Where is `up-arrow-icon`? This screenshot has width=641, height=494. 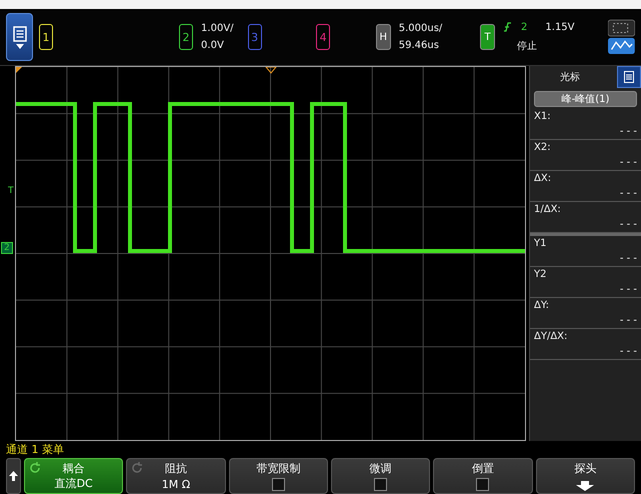
up-arrow-icon is located at coordinates (13, 476).